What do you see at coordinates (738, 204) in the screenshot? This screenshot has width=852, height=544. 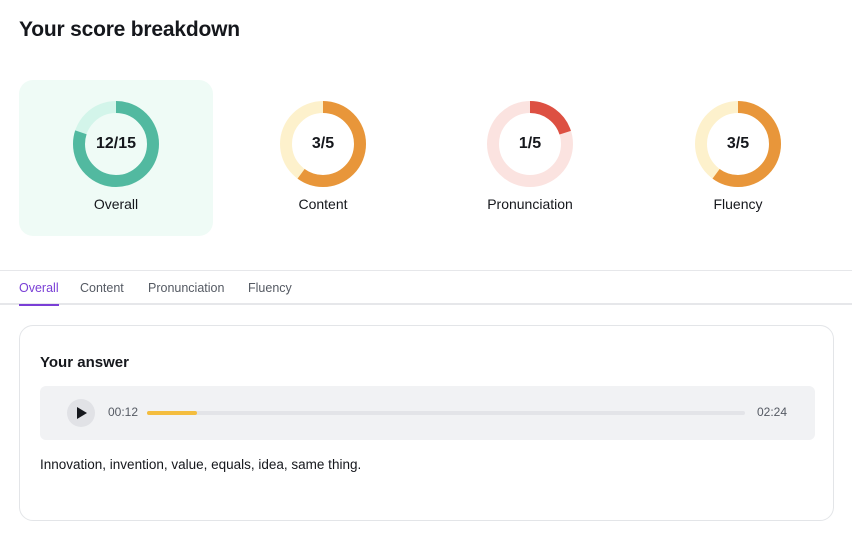 I see `score-label: Fluency` at bounding box center [738, 204].